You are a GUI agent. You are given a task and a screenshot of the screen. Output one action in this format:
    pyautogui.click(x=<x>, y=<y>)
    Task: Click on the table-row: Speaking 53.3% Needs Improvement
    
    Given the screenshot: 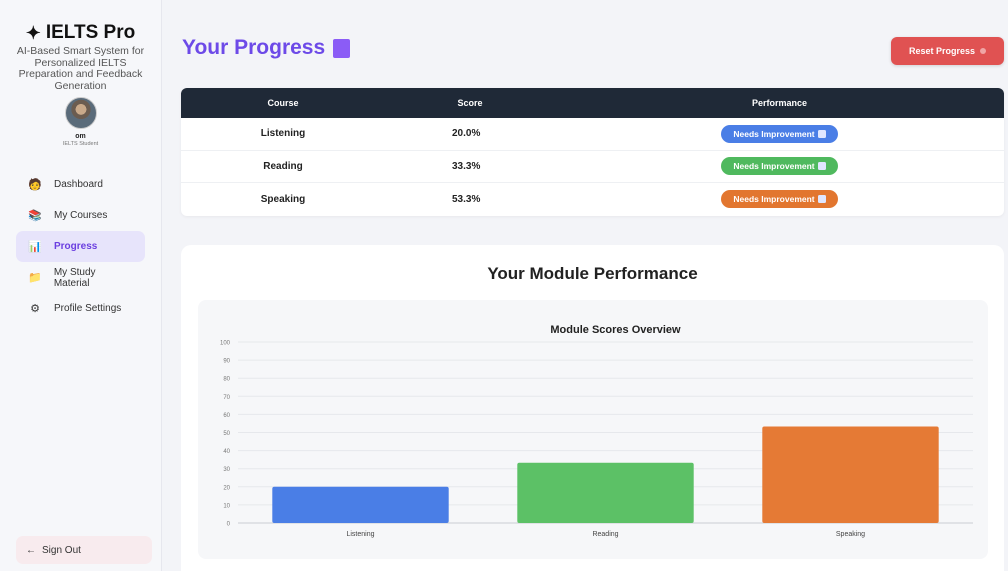 What is the action you would take?
    pyautogui.click(x=592, y=199)
    